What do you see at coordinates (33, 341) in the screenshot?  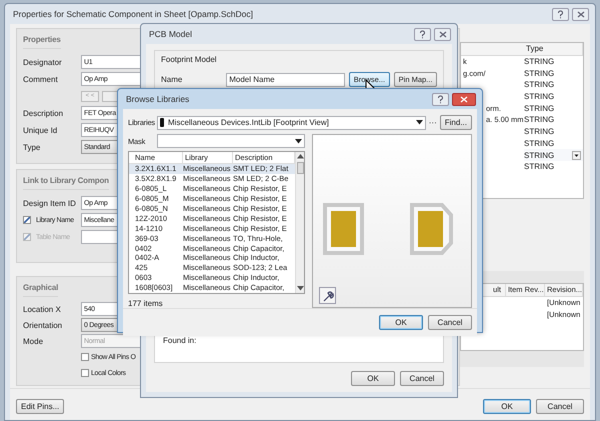 I see `field-label: Mode` at bounding box center [33, 341].